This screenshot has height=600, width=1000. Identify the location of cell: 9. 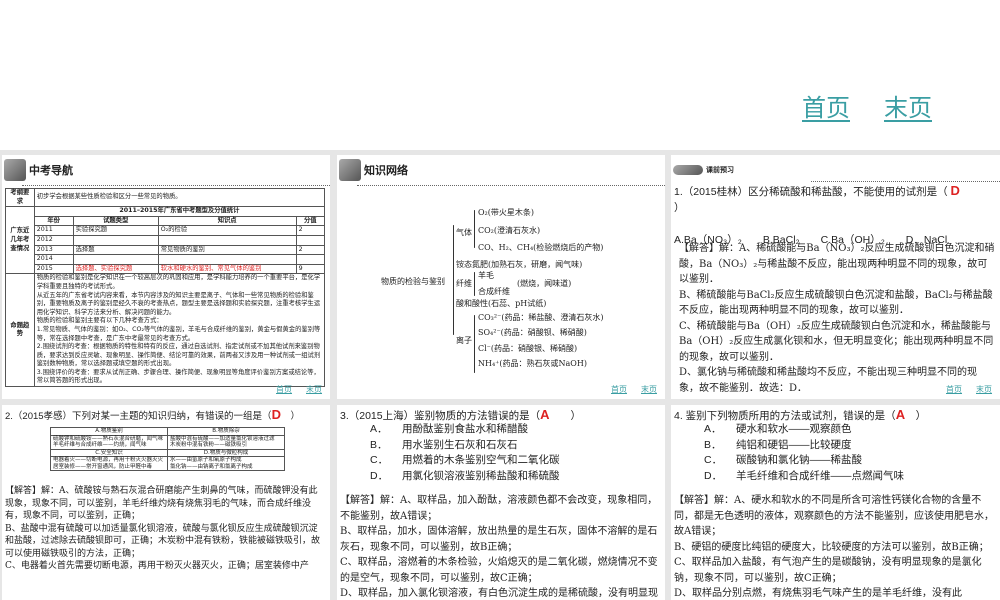
(310, 269).